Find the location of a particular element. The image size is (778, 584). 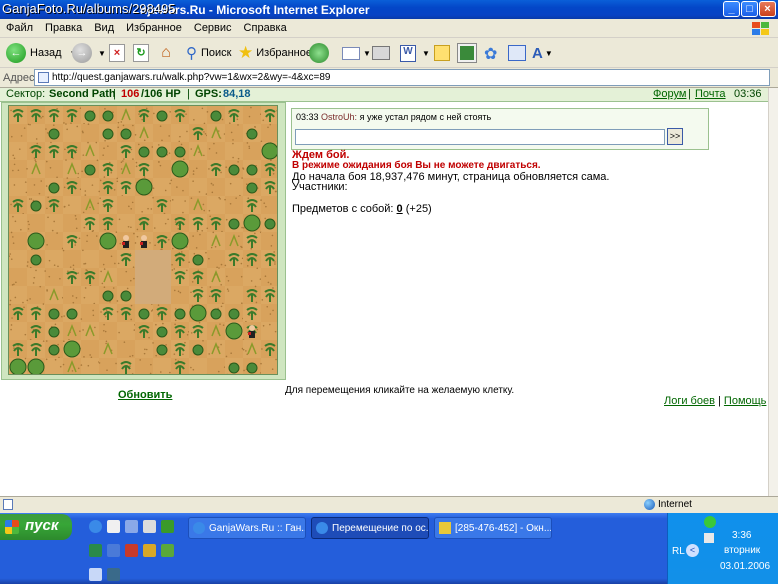

menu-tools: Сервис is located at coordinates (213, 26).